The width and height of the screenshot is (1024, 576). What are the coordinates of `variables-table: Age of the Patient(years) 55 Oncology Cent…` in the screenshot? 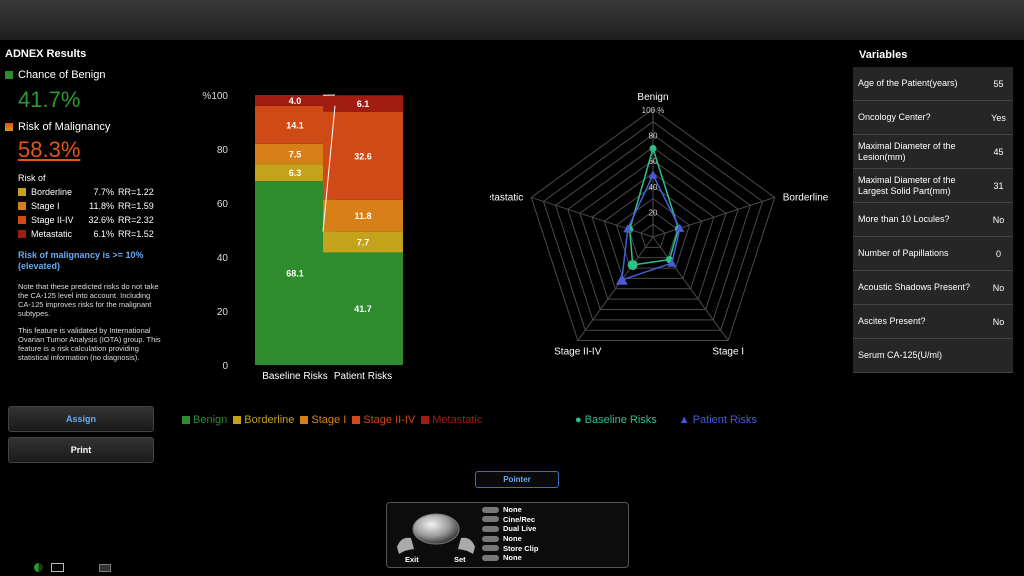 It's located at (933, 220).